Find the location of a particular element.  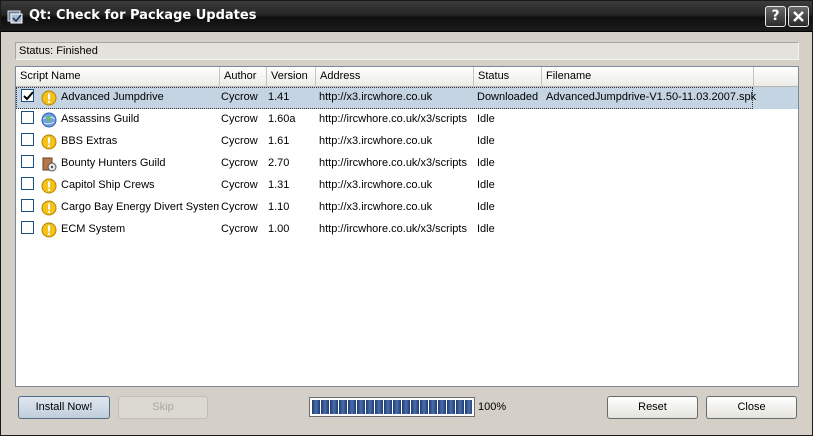

column-header-version: Version is located at coordinates (291, 77).